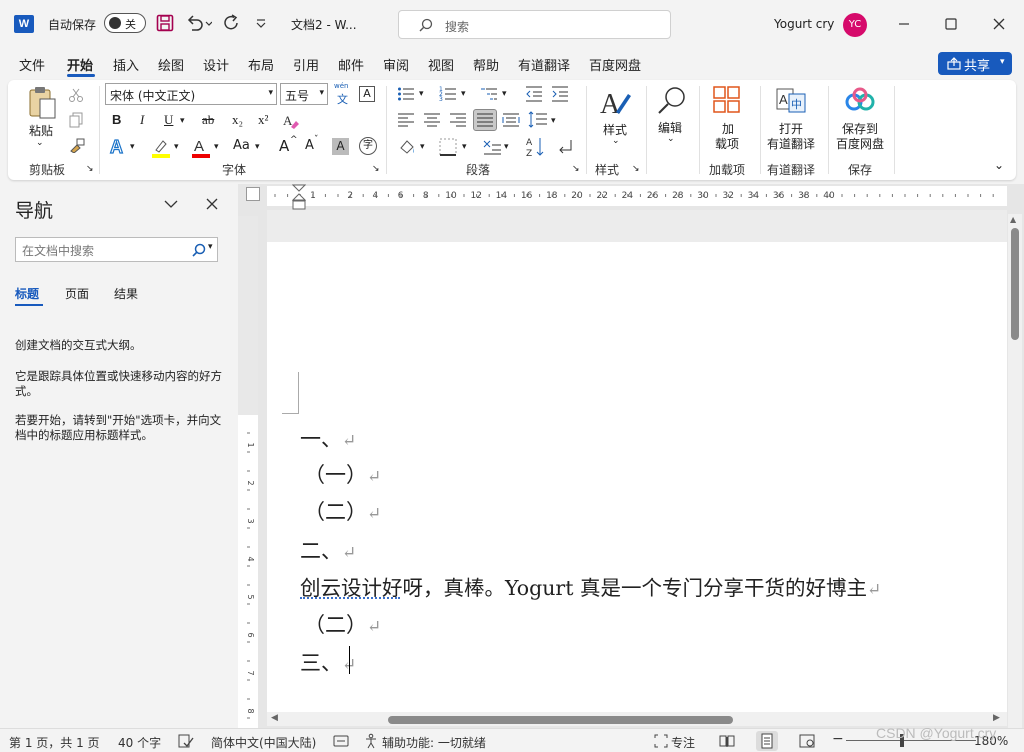 This screenshot has height=752, width=1024. What do you see at coordinates (421, 94) in the screenshot?
I see `bullets-dropdown-icon: ▾` at bounding box center [421, 94].